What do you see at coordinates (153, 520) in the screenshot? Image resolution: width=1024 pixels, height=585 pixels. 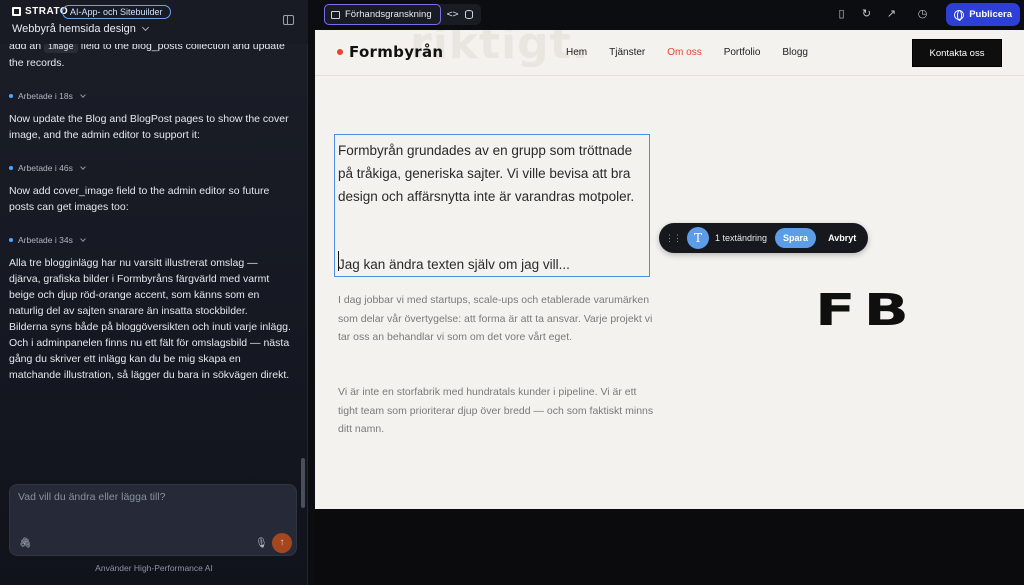 I see `chat-input-box: 🖇 🎙 ↑` at bounding box center [153, 520].